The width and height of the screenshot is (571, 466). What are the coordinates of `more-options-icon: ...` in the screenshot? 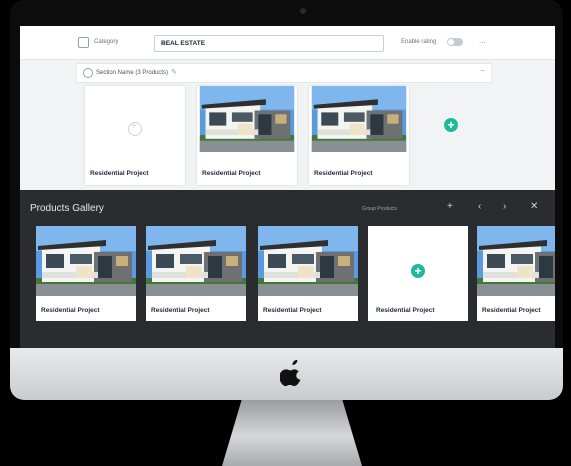 It's located at (482, 40).